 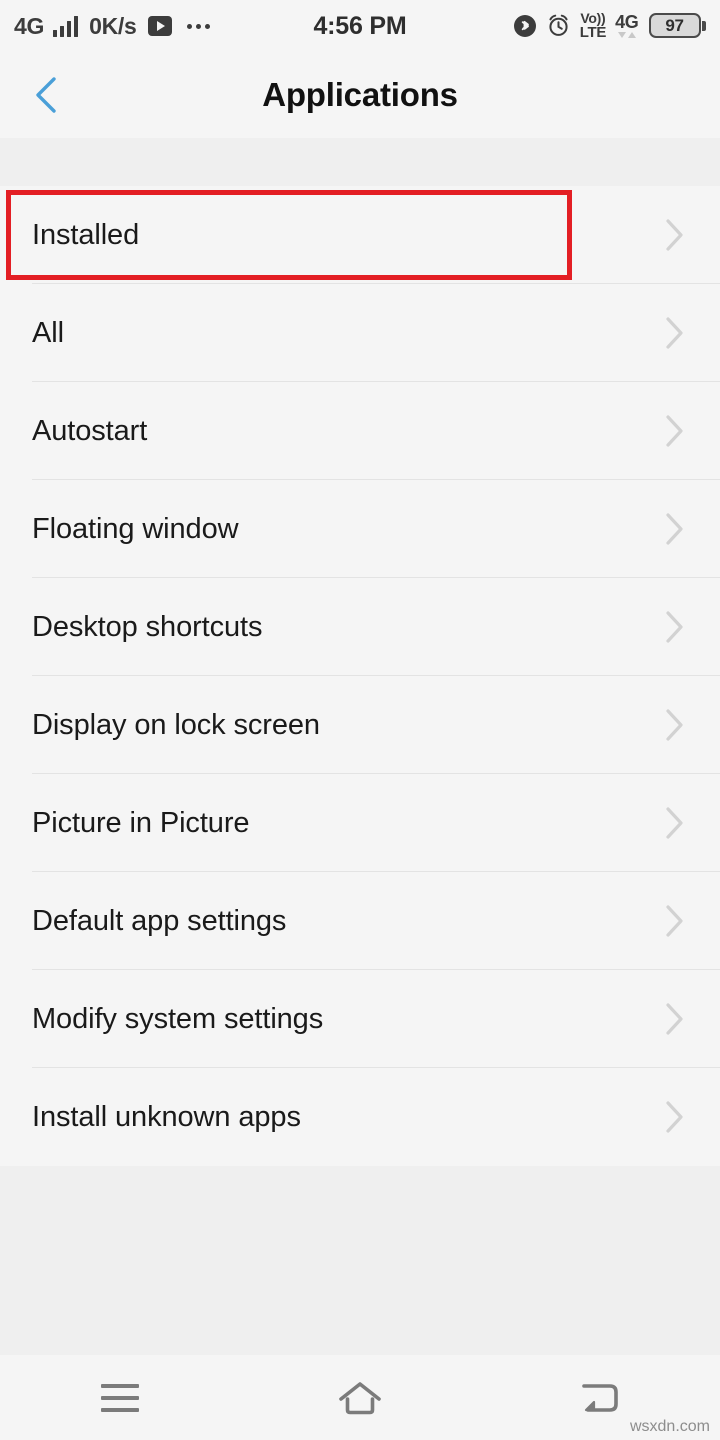 I want to click on signal-bars-icon, so click(x=66, y=26).